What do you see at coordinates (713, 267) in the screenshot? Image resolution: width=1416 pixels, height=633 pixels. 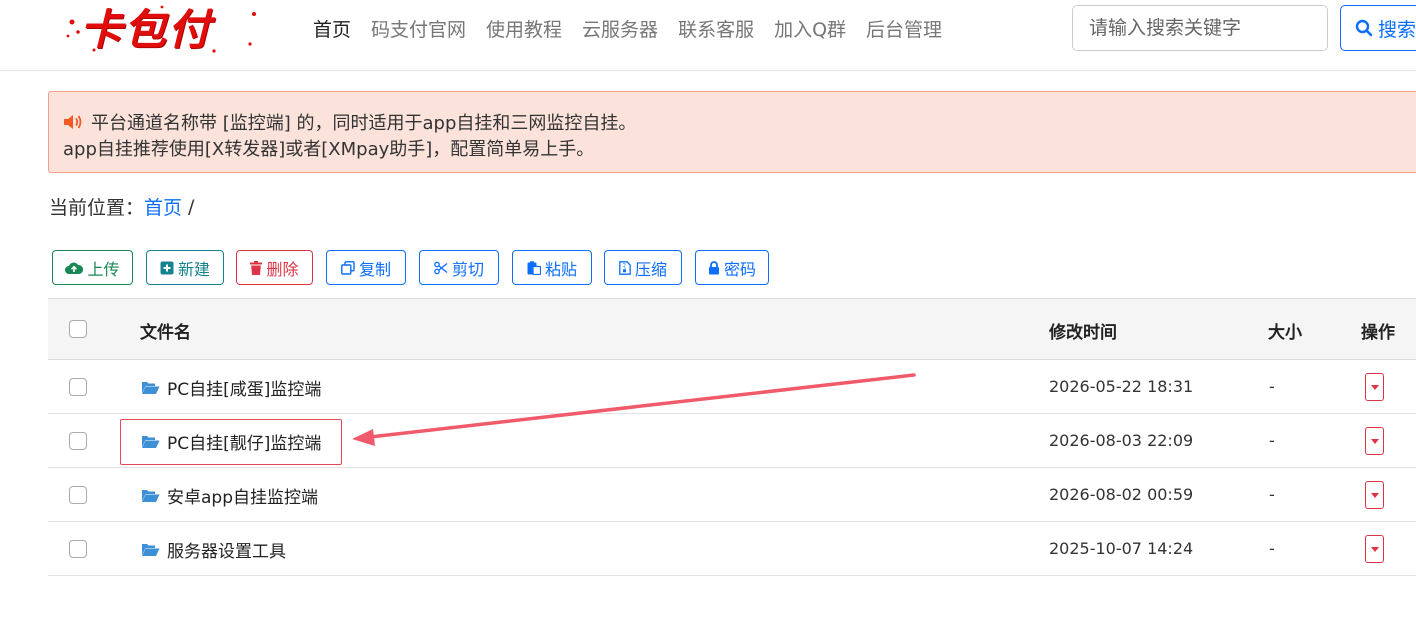 I see `lock-icon` at bounding box center [713, 267].